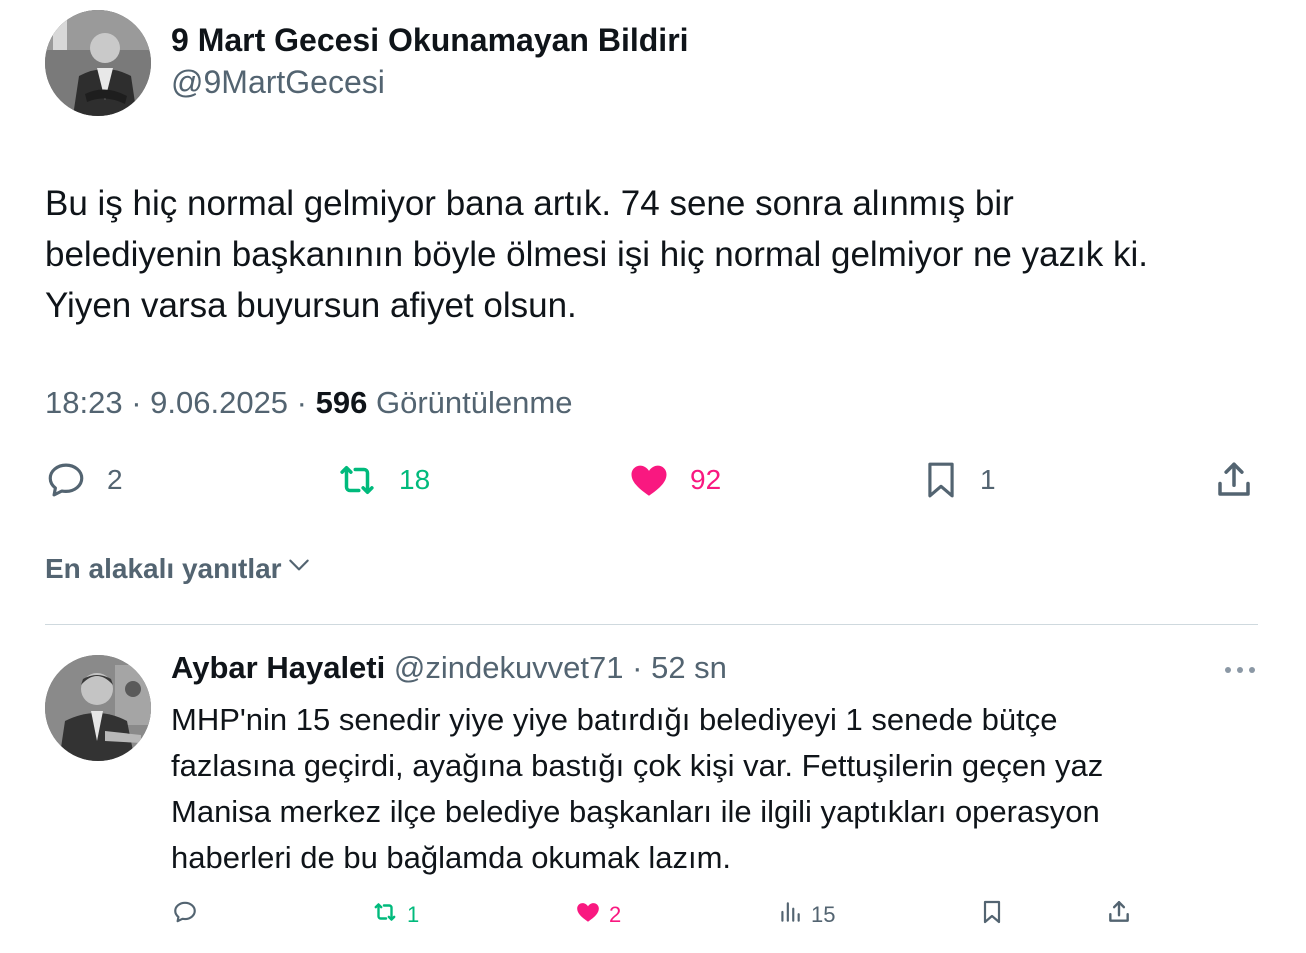  Describe the element at coordinates (988, 479) in the screenshot. I see `bookmark-count: 1` at that location.